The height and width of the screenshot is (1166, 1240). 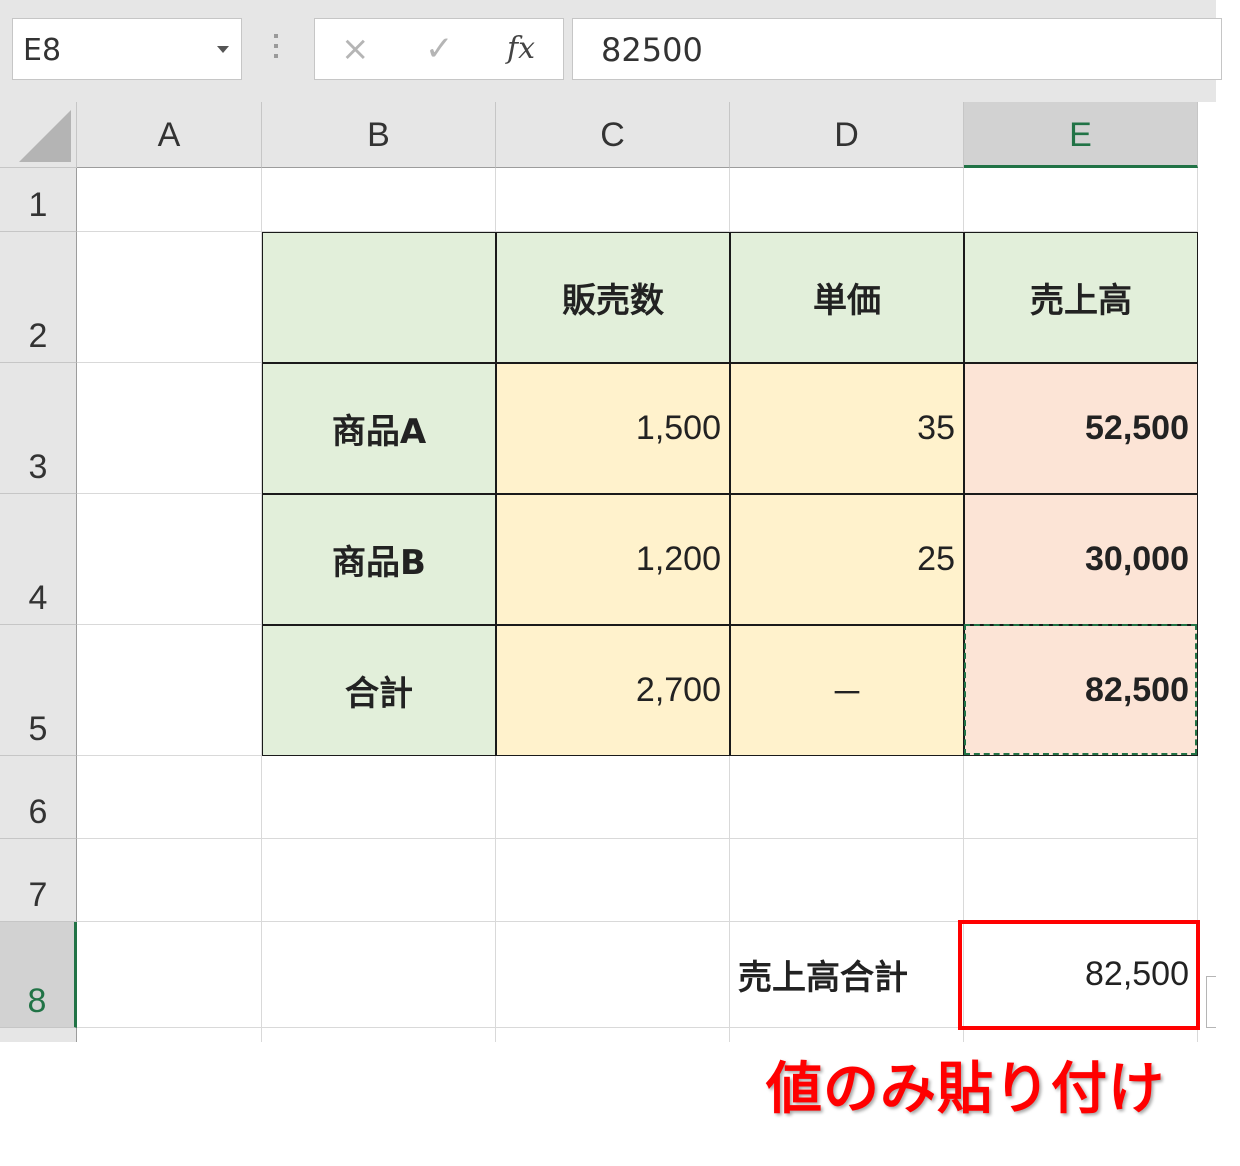 What do you see at coordinates (37, 1001) in the screenshot?
I see `row-number: 8` at bounding box center [37, 1001].